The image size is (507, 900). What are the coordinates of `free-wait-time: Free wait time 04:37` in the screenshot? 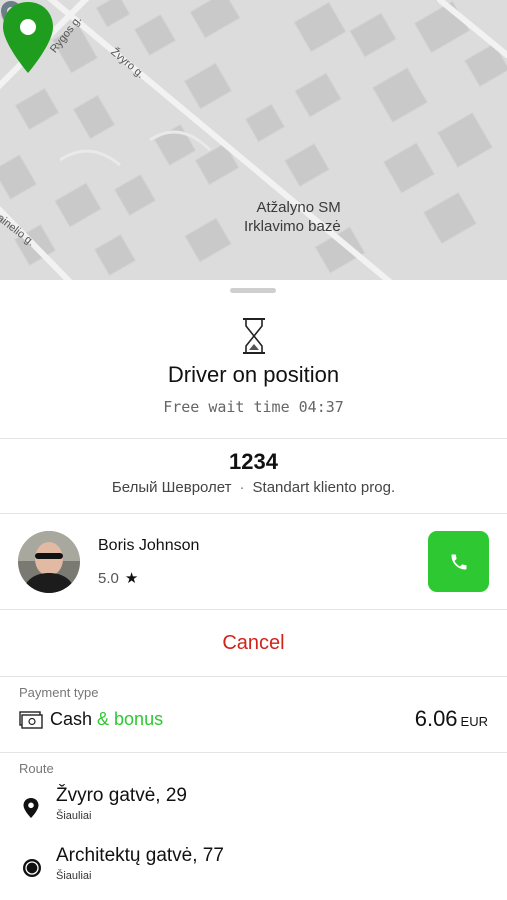 It's located at (253, 407).